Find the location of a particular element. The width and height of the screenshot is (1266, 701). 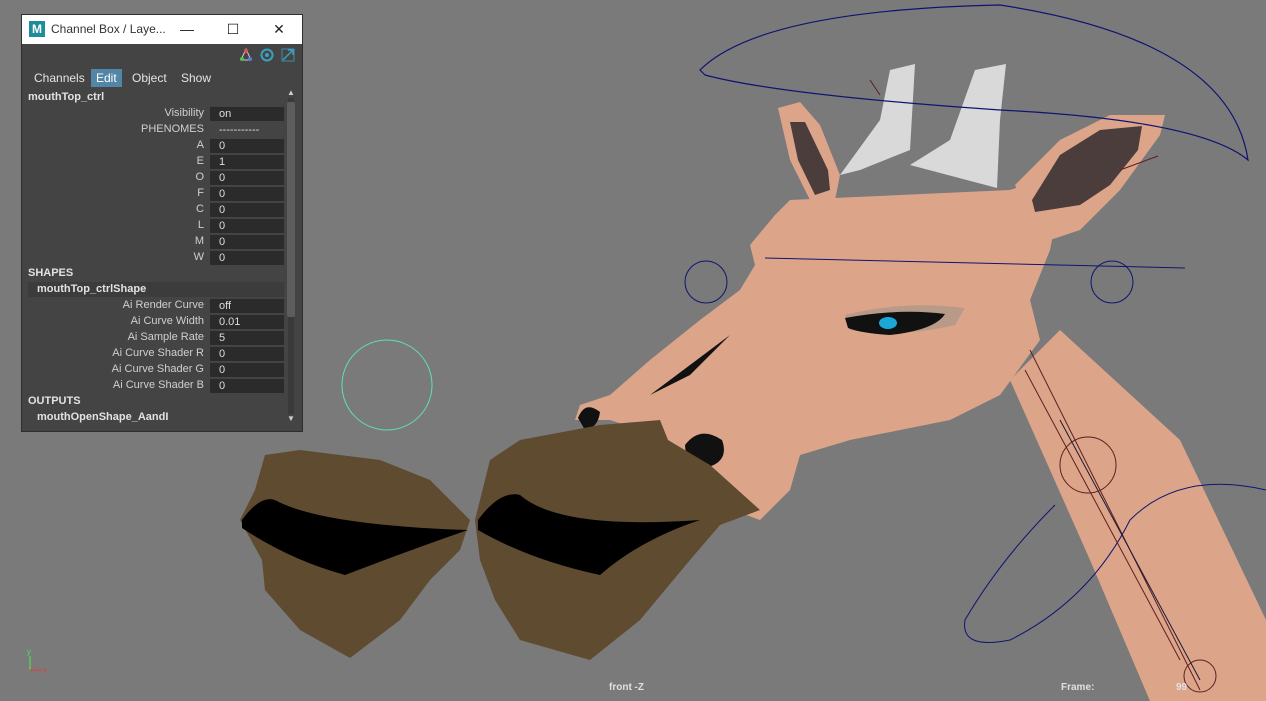

eye-iris is located at coordinates (888, 323).